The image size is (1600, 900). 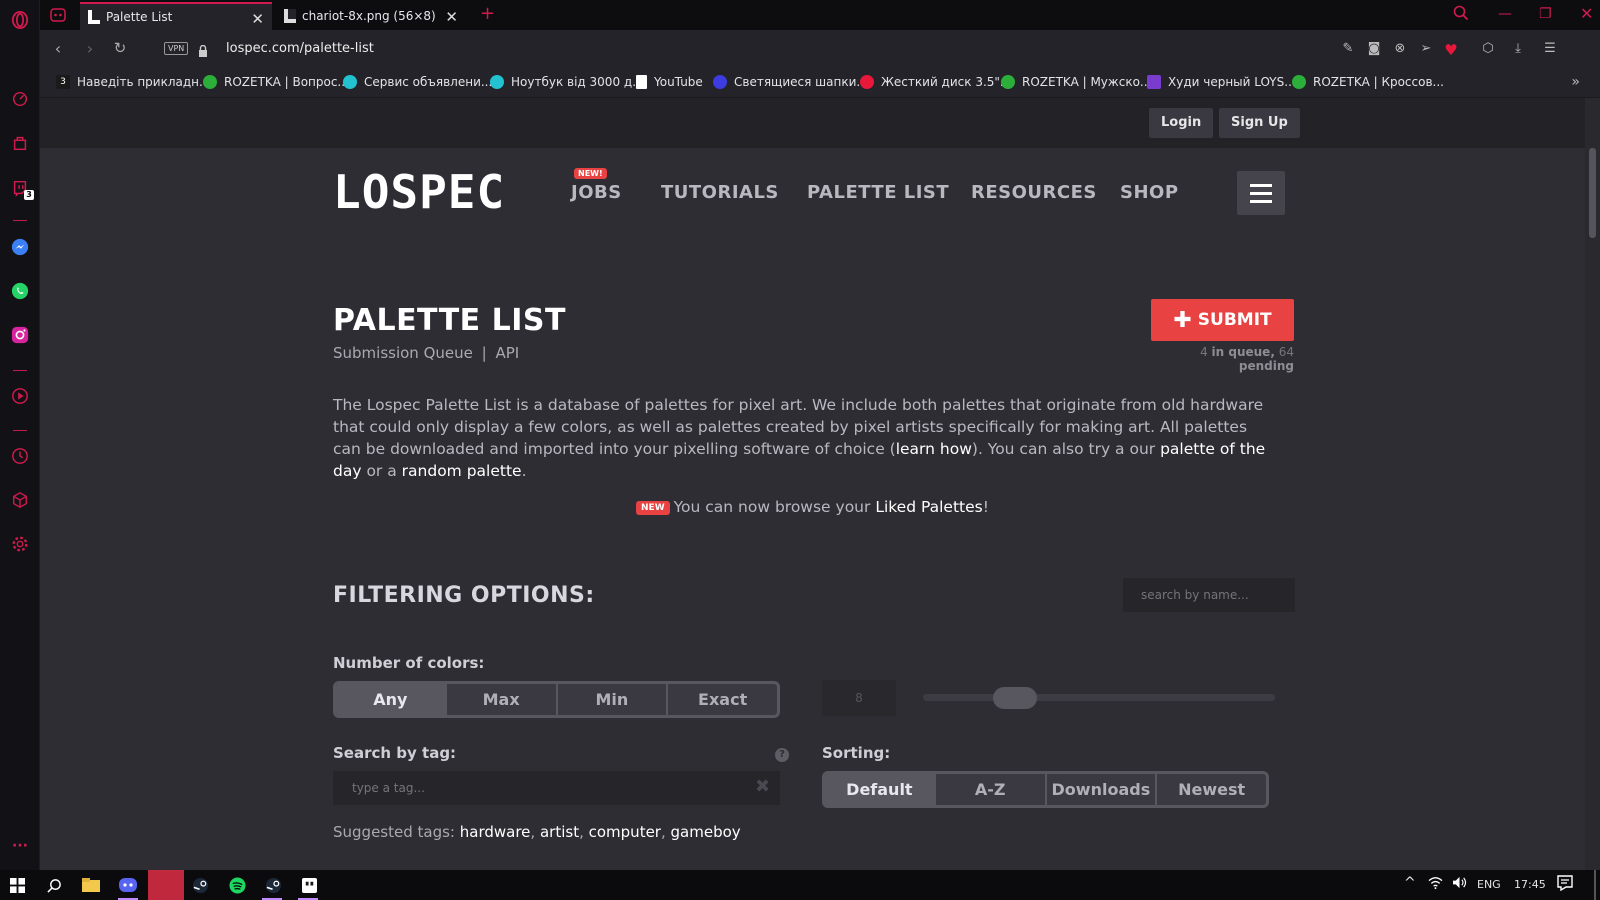 What do you see at coordinates (20, 20) in the screenshot?
I see `opera-menu-icon` at bounding box center [20, 20].